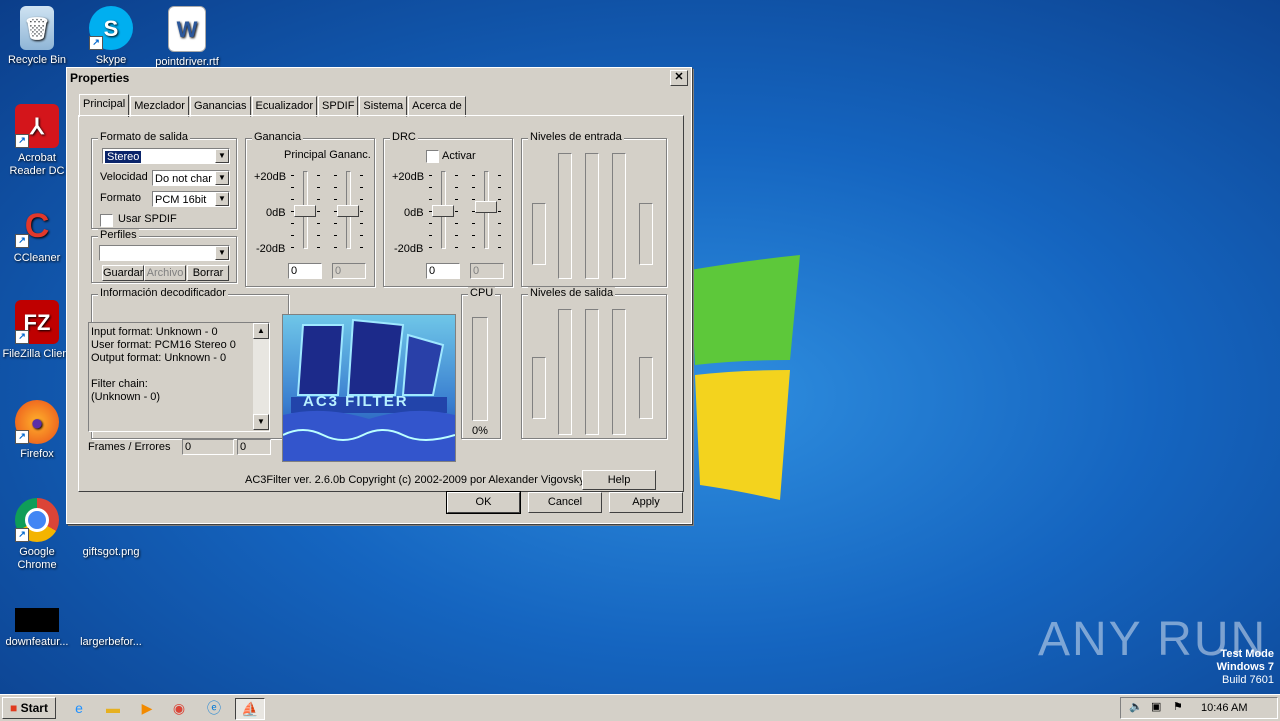 This screenshot has width=1280, height=721. I want to click on explorer-icon: ▬, so click(113, 708).